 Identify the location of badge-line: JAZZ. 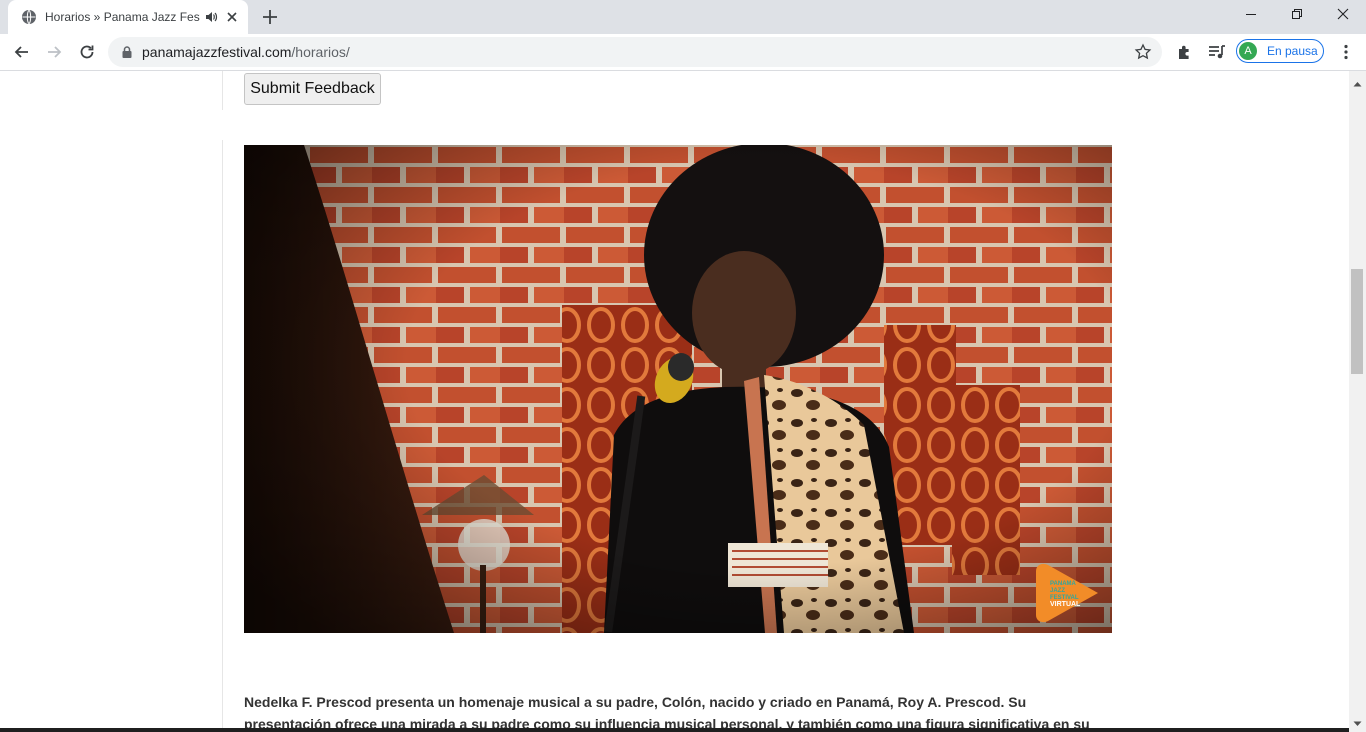
(1057, 591).